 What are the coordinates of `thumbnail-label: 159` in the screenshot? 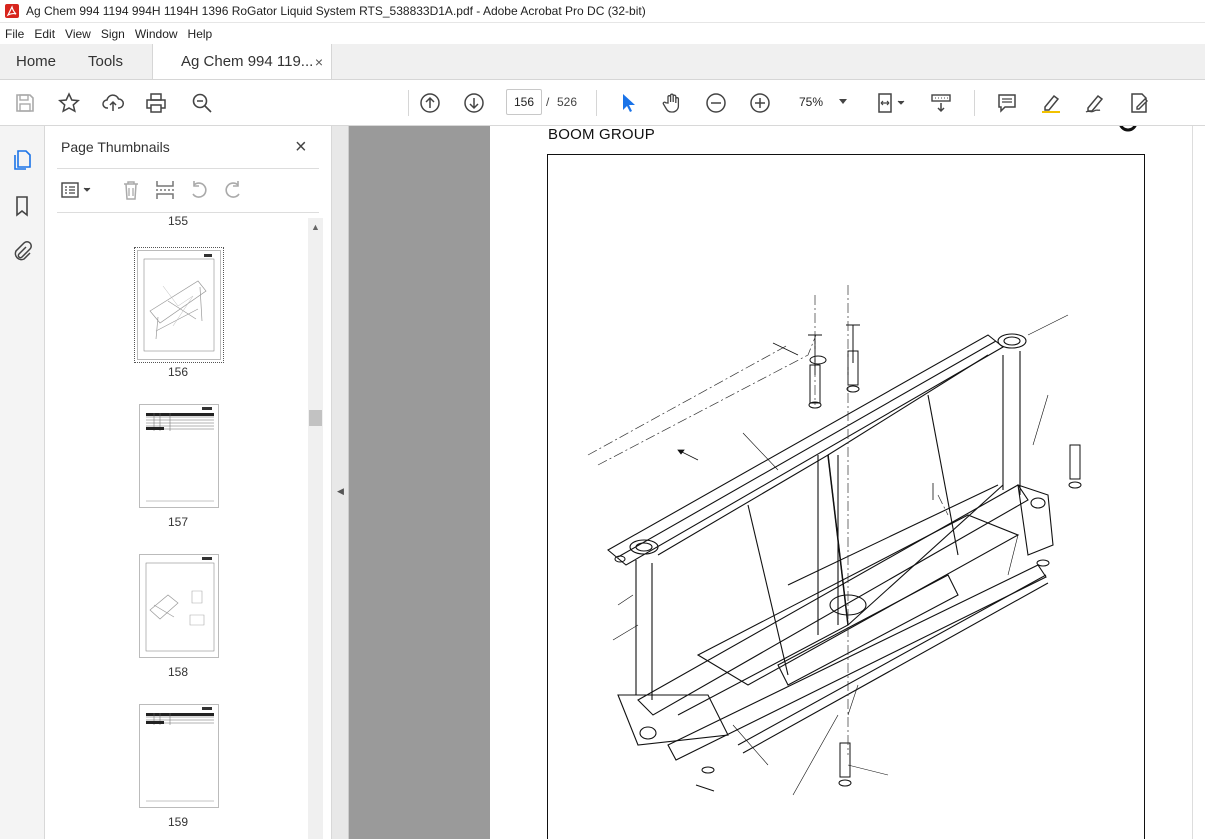 It's located at (178, 822).